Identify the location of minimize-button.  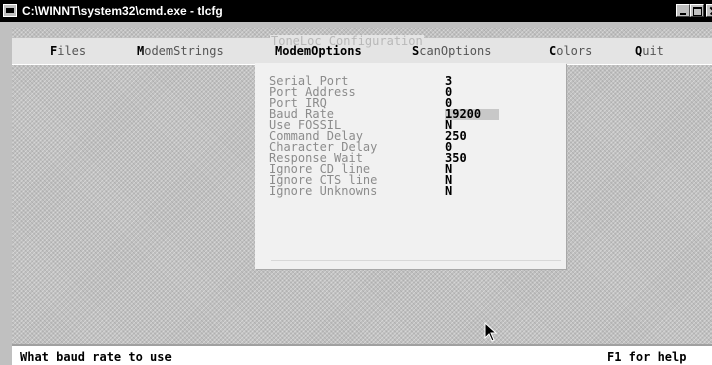
(683, 10).